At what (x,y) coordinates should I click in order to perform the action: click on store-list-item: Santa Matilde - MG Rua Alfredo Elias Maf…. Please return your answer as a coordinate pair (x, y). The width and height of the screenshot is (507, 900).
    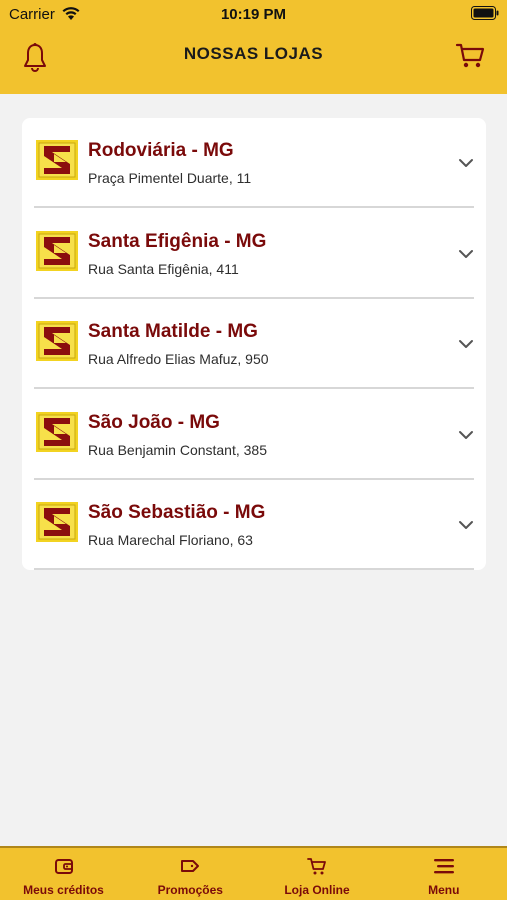
    Looking at the image, I should click on (254, 344).